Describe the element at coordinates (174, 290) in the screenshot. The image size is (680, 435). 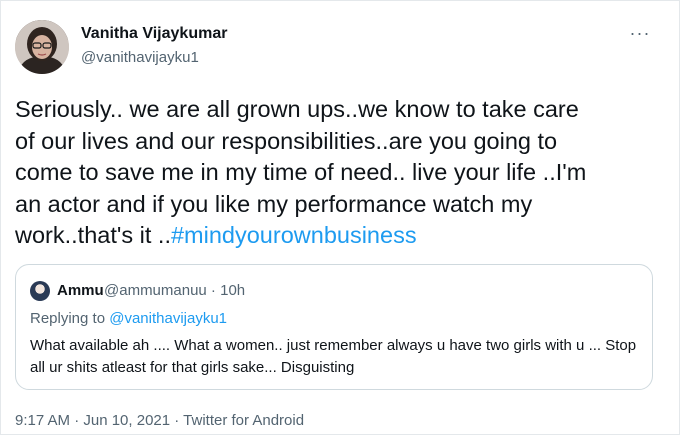
I see `quoted-author-meta: @ammumanuu · 10h` at that location.